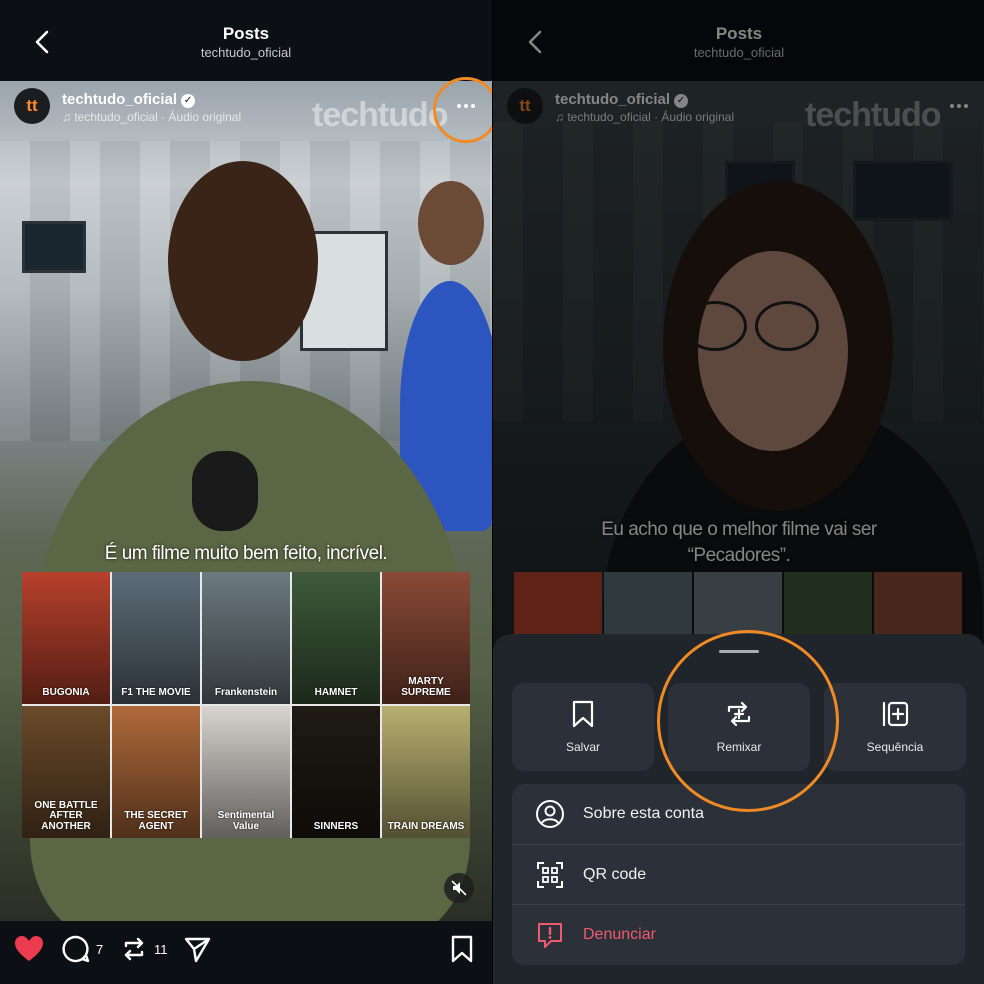 The image size is (984, 984). What do you see at coordinates (76, 949) in the screenshot?
I see `comment-icon` at bounding box center [76, 949].